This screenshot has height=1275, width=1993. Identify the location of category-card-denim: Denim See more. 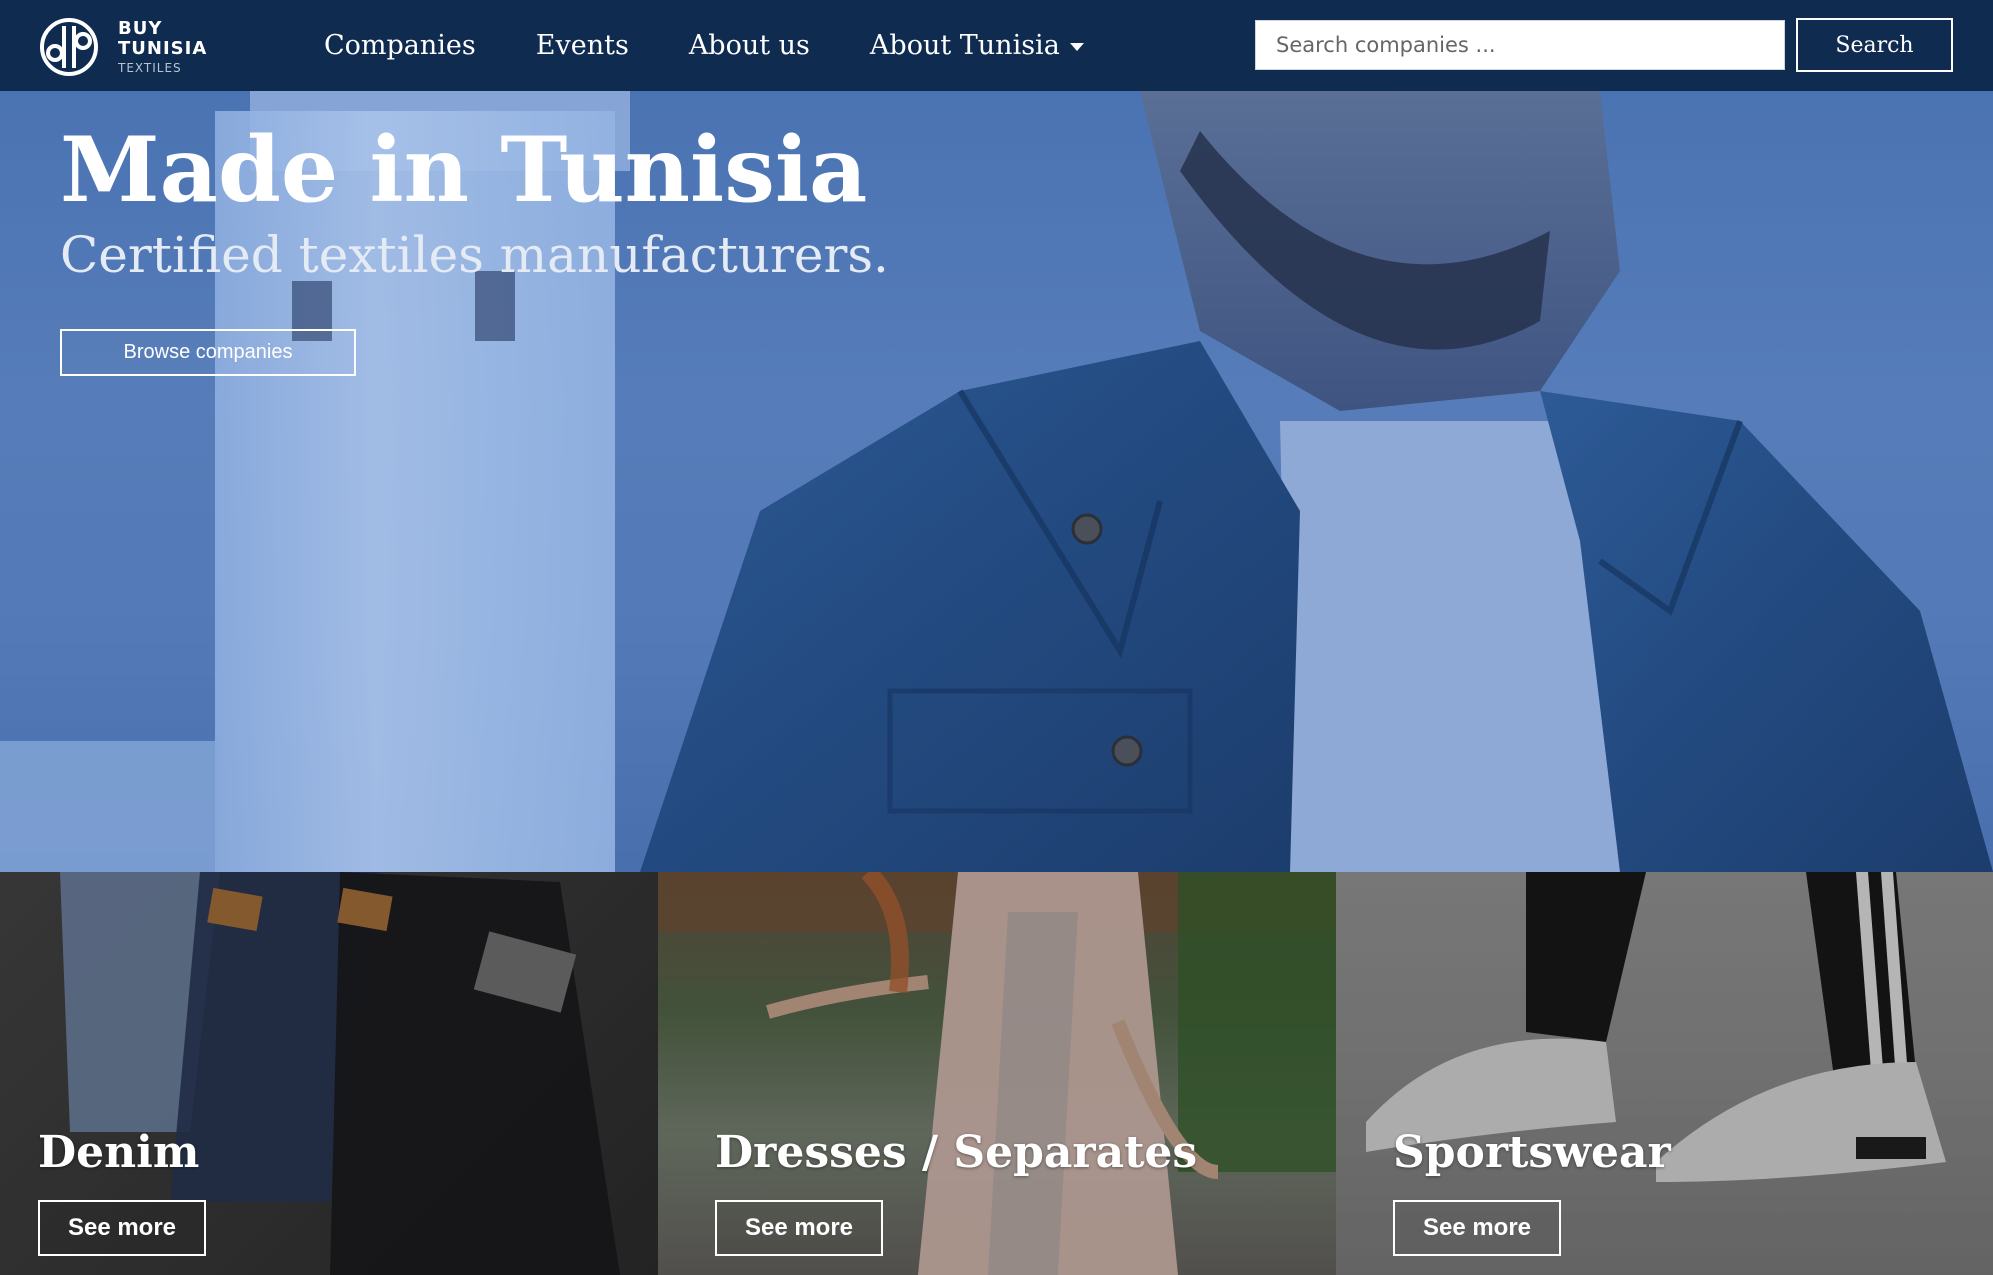
(329, 1073).